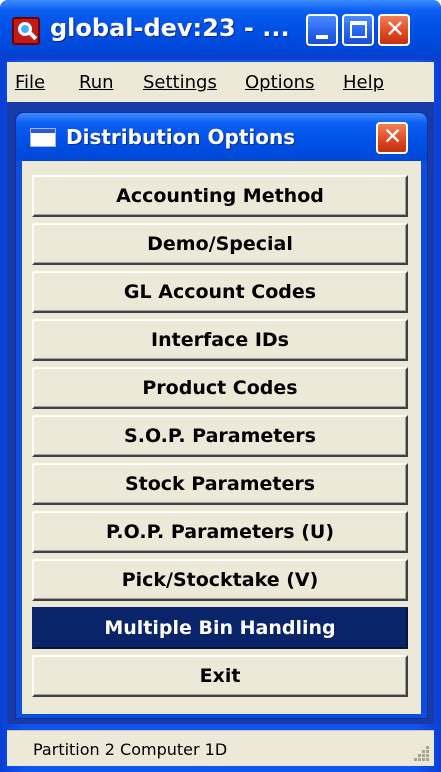  What do you see at coordinates (220, 340) in the screenshot?
I see `interface-ids-button: Interface IDs` at bounding box center [220, 340].